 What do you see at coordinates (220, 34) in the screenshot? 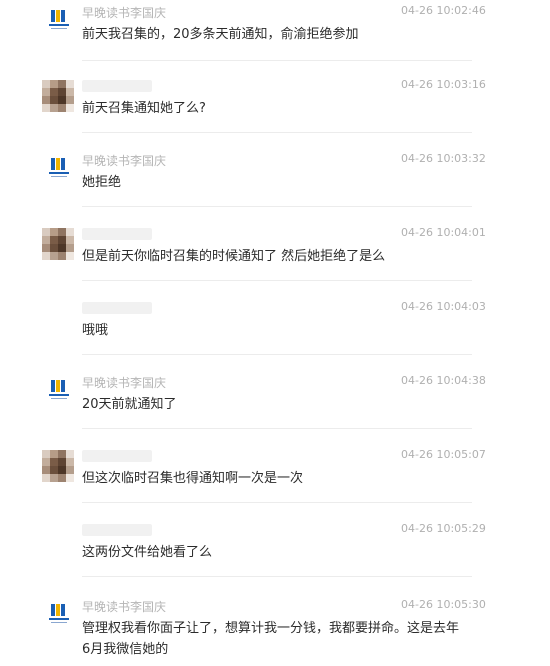
I see `message-text: 前天我召集的，20多条天前通知，俞渝拒绝参加` at bounding box center [220, 34].